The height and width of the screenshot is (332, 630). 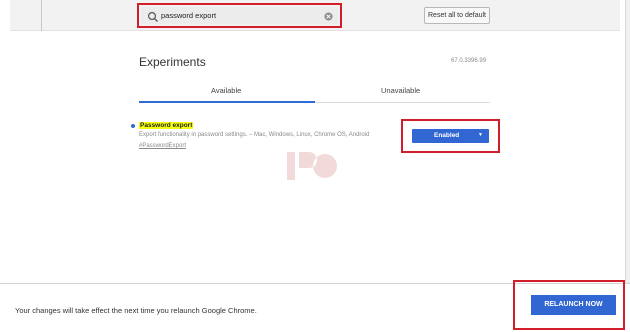 What do you see at coordinates (573, 305) in the screenshot?
I see `relaunch-button: RELAUNCH NOW` at bounding box center [573, 305].